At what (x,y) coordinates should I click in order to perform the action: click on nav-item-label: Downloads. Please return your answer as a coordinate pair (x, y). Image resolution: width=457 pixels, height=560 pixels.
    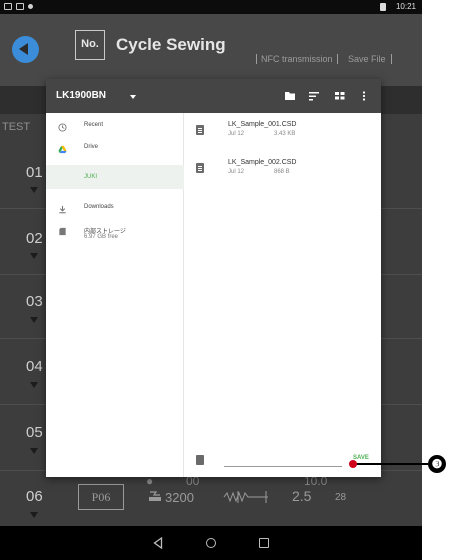
    Looking at the image, I should click on (99, 207).